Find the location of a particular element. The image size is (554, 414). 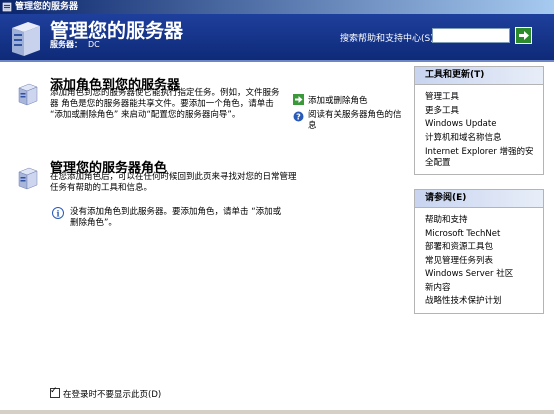

see-also-item: Microsoft TechNet is located at coordinates (484, 235).